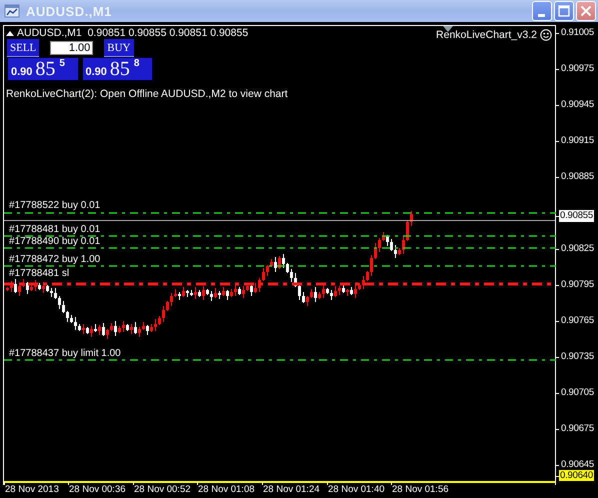 This screenshot has height=498, width=598. What do you see at coordinates (577, 285) in the screenshot?
I see `price-label: 0.90795` at bounding box center [577, 285].